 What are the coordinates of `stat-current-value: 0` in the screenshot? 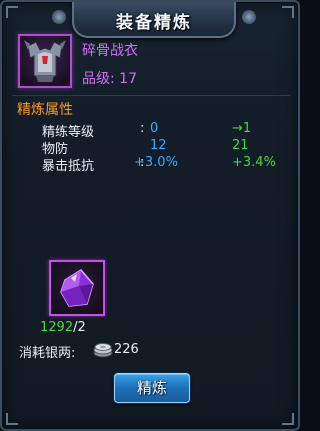 It's located at (154, 128).